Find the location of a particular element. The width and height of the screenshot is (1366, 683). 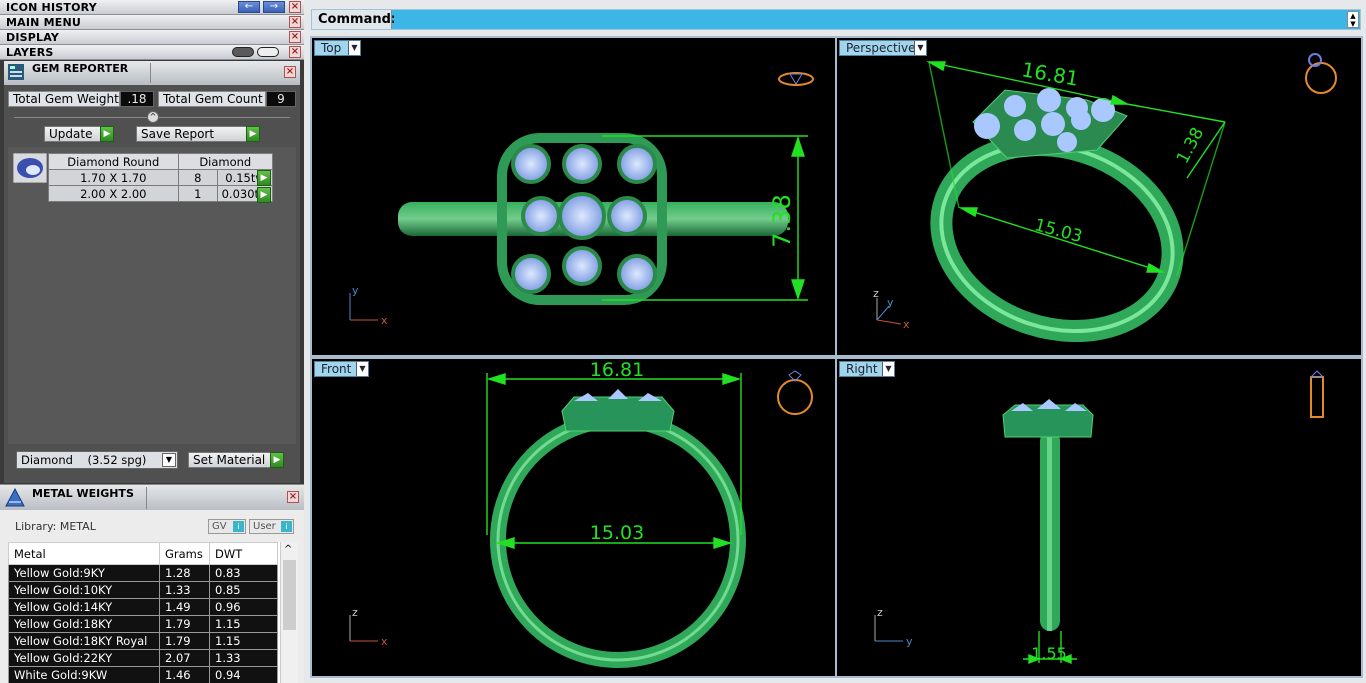

table-row: White Gold:9KW 1.46 0.94 is located at coordinates (143, 674).